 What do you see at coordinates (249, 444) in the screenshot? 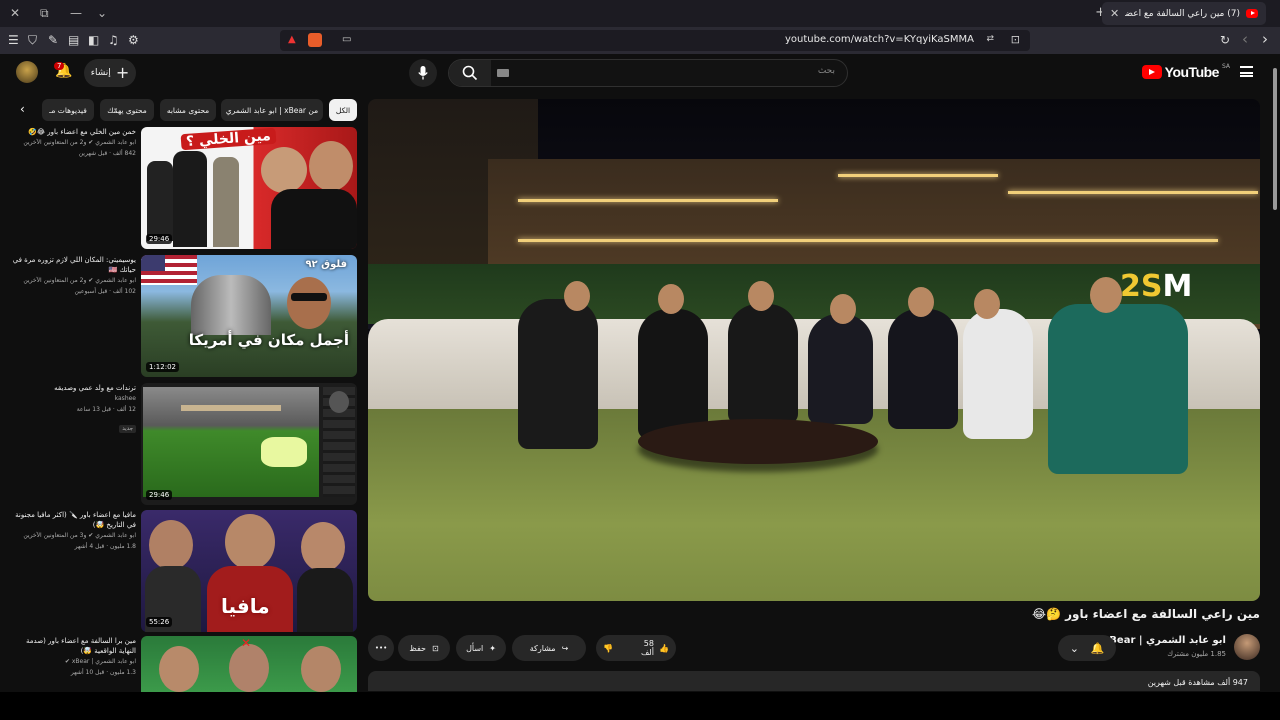
I see `video-thumbnail: 29:46` at bounding box center [249, 444].